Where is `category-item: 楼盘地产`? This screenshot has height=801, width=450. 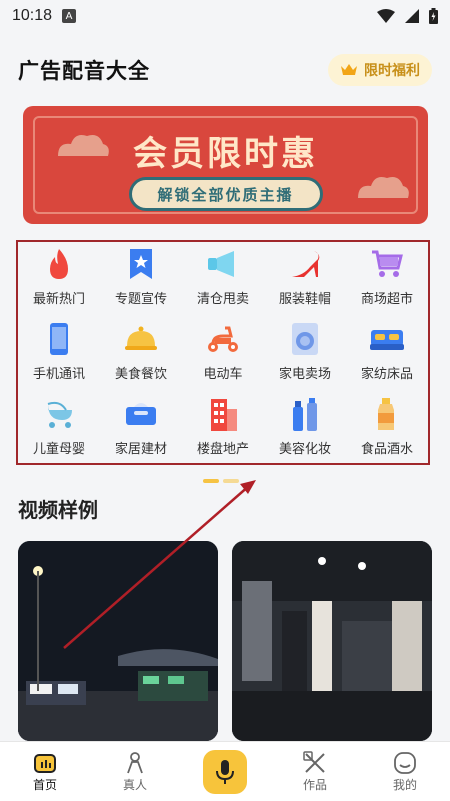
category-item: 楼盘地产 is located at coordinates (223, 429).